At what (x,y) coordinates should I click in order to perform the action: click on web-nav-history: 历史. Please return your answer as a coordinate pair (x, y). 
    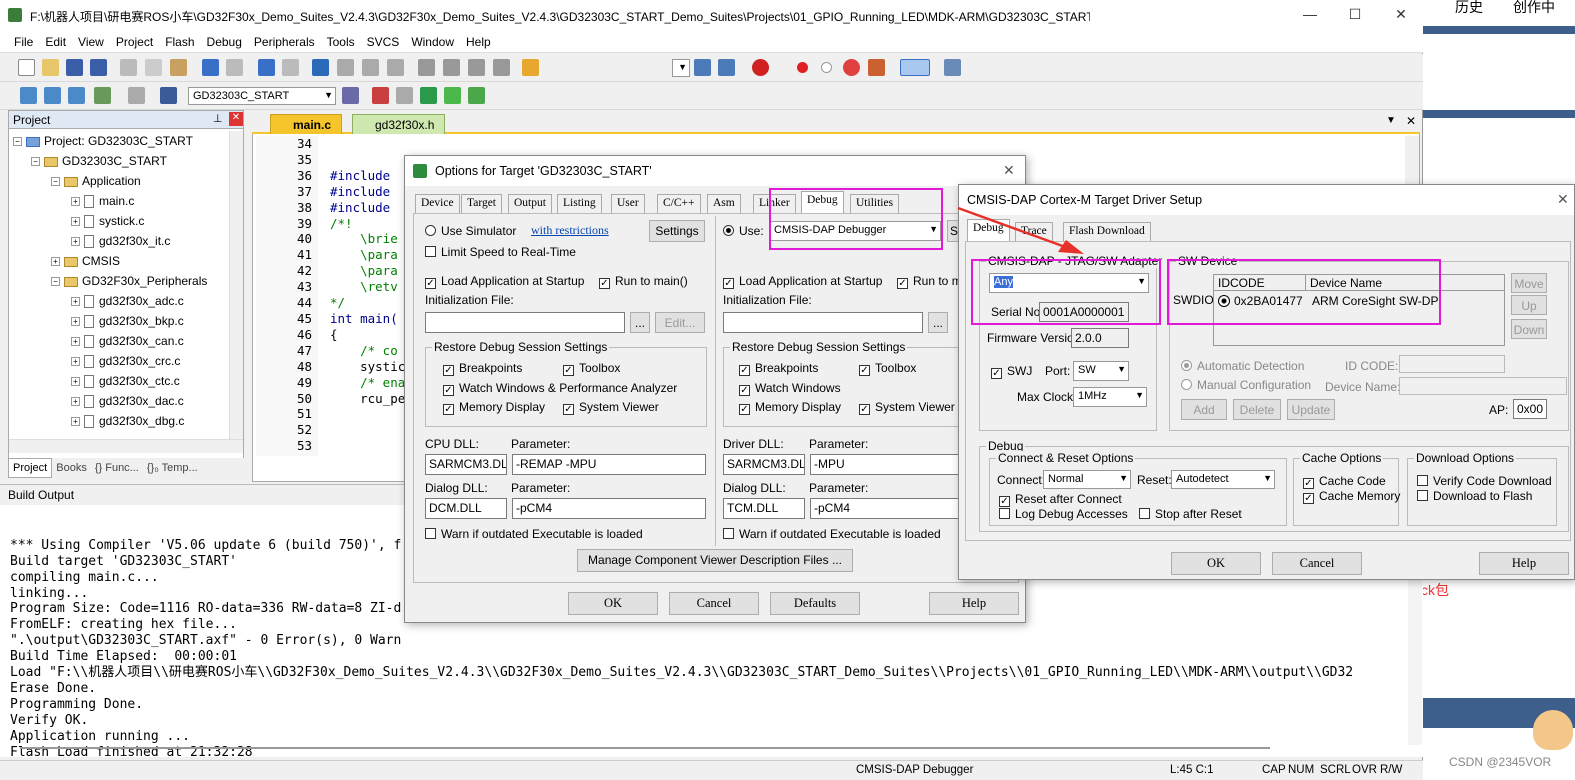
    Looking at the image, I should click on (1469, 8).